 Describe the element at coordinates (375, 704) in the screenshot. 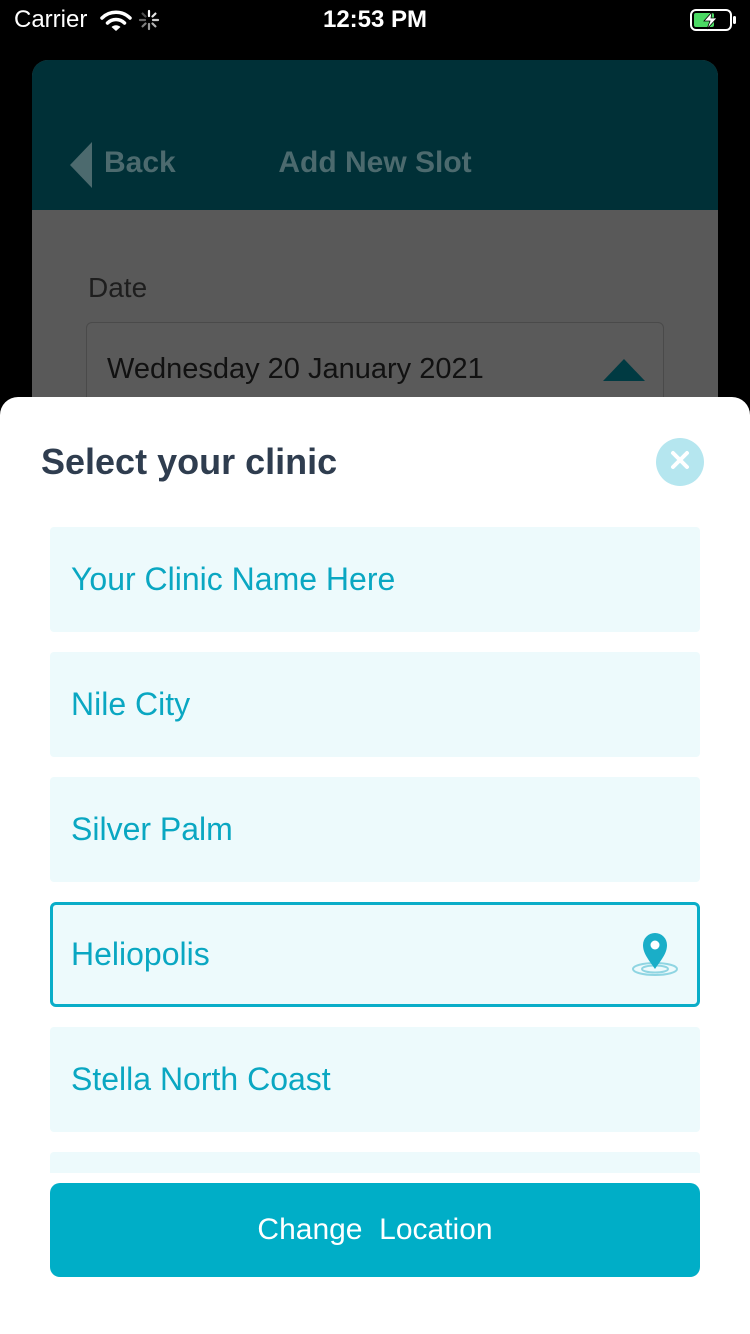

I see `clinic-item-nile-city: Nile City` at that location.